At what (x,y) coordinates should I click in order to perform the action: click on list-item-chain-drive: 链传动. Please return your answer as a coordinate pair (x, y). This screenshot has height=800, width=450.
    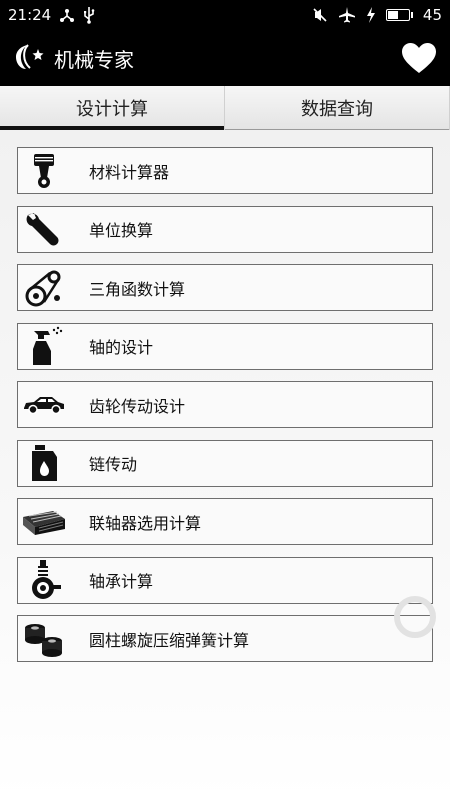
    Looking at the image, I should click on (225, 463).